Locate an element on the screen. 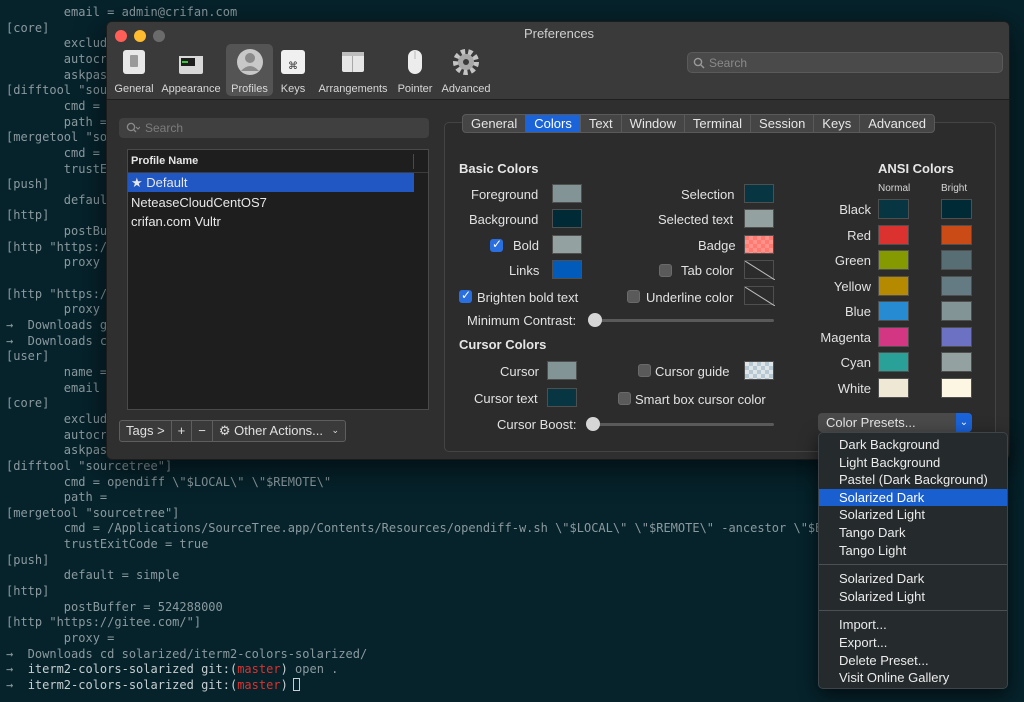 The image size is (1024, 702). ansi-cyan-bright-swatch is located at coordinates (956, 362).